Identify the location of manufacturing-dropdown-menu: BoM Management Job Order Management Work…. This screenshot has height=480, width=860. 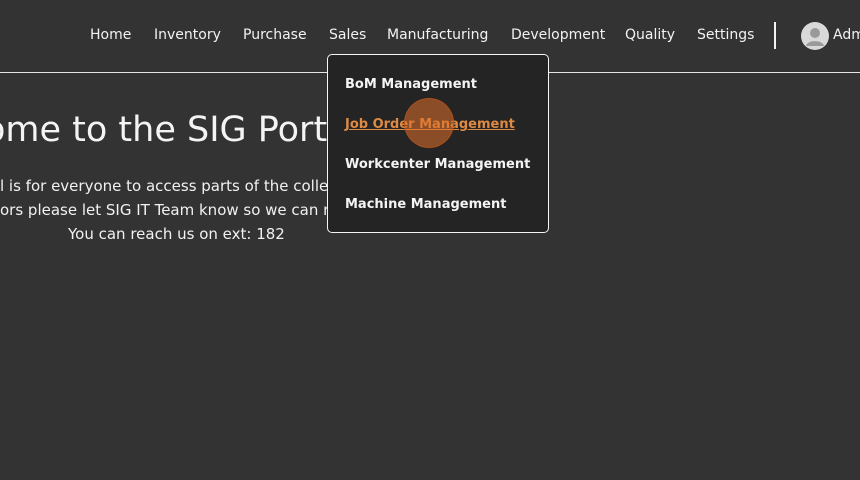
(438, 143).